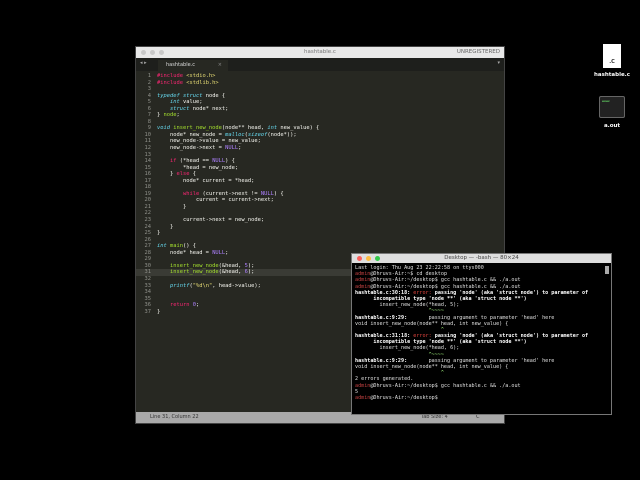 The height and width of the screenshot is (480, 640). I want to click on terminal-text: insert_new_node(*head, 5);, so click(407, 305).